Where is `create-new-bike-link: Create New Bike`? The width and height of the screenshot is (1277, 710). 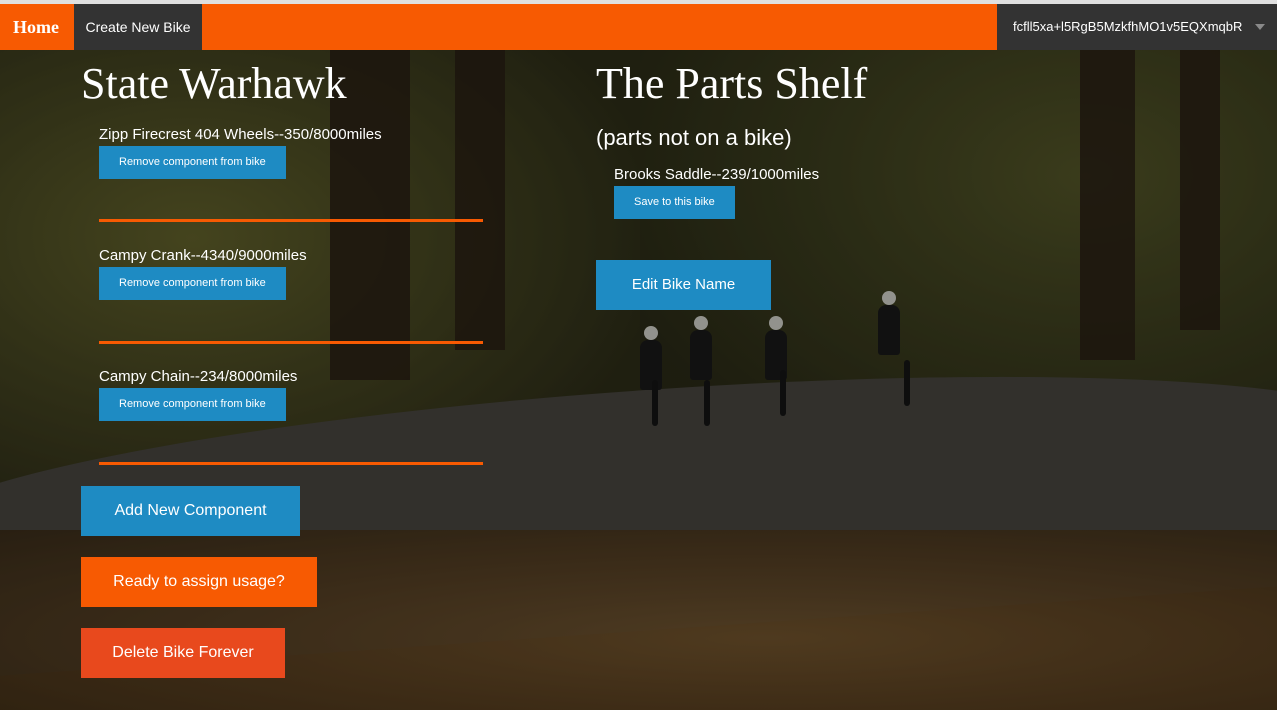 create-new-bike-link: Create New Bike is located at coordinates (138, 27).